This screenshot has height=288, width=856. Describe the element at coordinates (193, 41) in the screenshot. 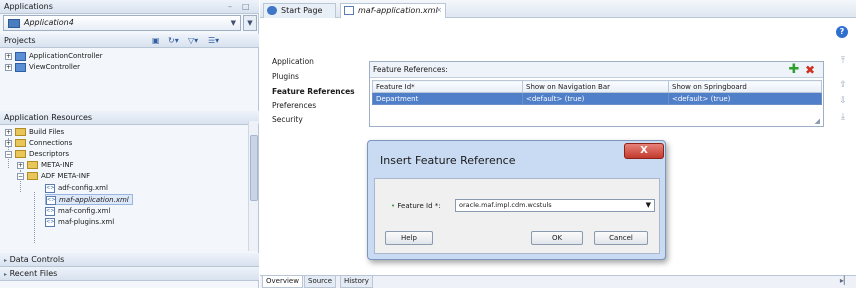

I see `filter-icon: ▽▾` at that location.